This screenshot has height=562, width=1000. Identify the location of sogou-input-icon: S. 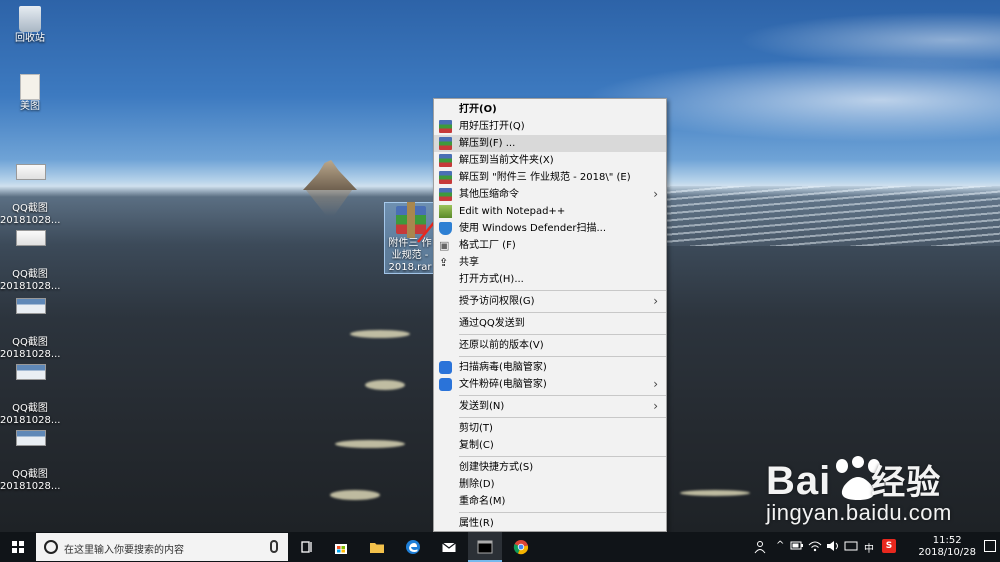
(889, 546).